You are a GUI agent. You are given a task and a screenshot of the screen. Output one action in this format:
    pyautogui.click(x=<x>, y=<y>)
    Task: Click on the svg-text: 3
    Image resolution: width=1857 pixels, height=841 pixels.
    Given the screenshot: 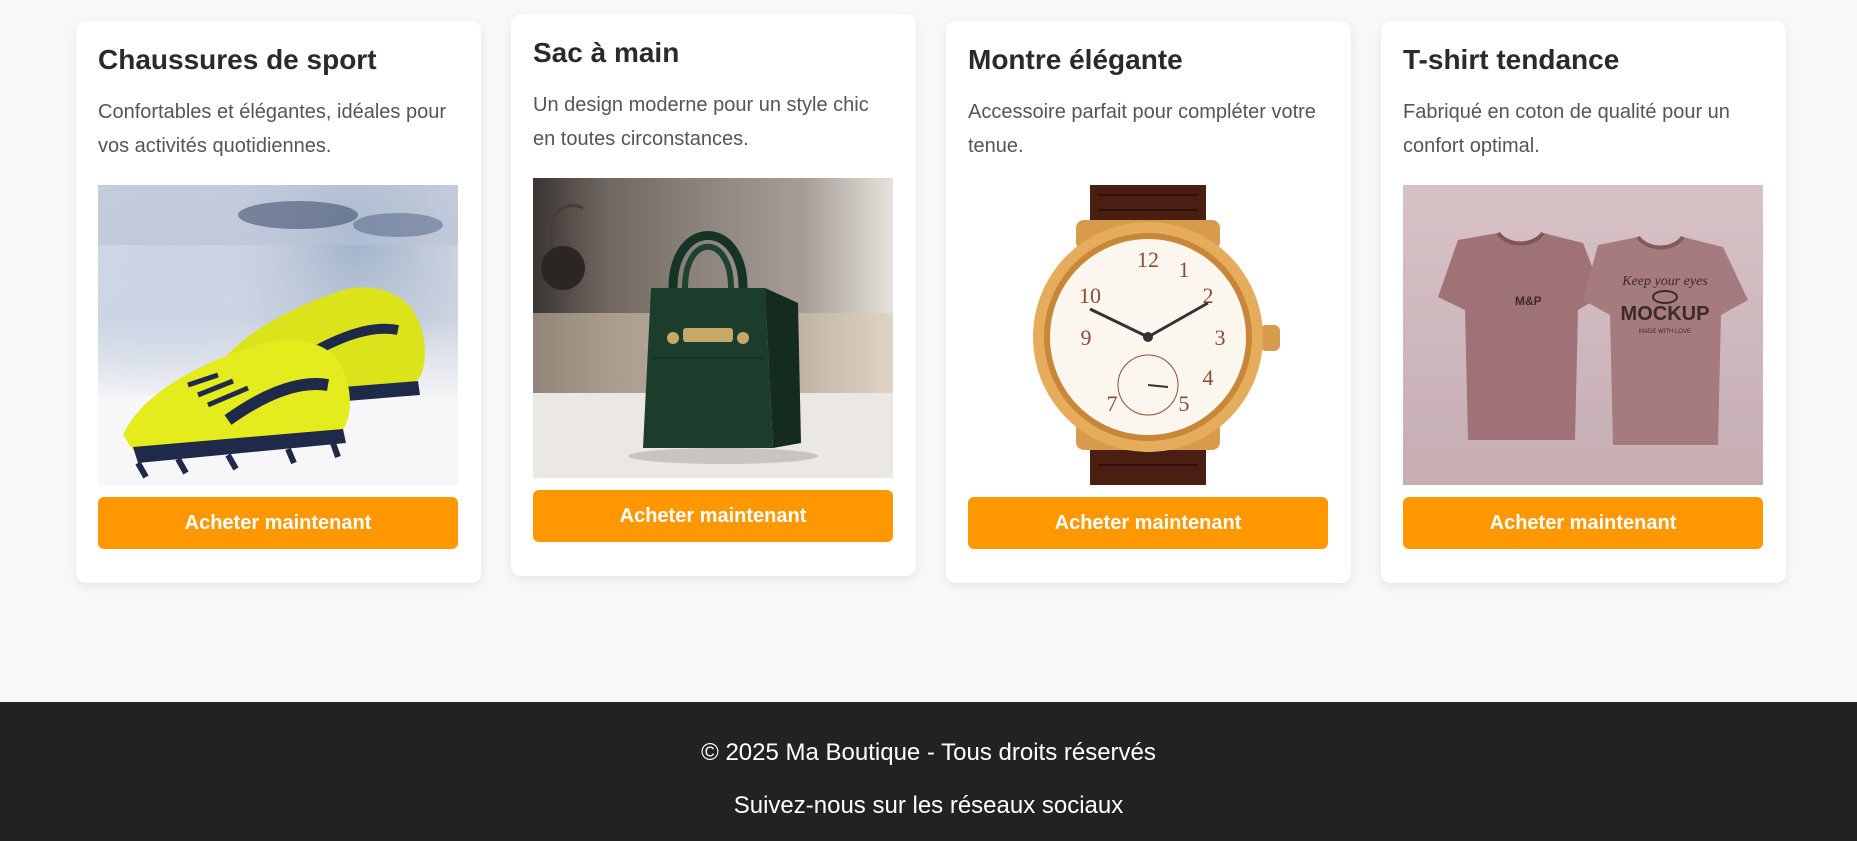 What is the action you would take?
    pyautogui.click(x=1220, y=337)
    